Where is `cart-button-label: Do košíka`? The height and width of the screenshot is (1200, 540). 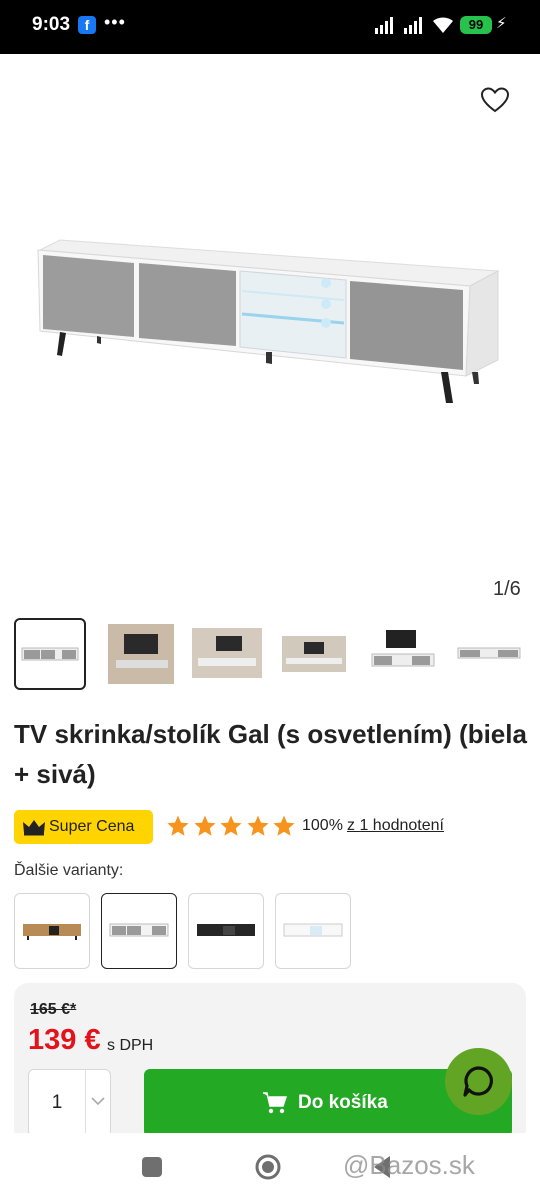
cart-button-label: Do košíka is located at coordinates (343, 1102).